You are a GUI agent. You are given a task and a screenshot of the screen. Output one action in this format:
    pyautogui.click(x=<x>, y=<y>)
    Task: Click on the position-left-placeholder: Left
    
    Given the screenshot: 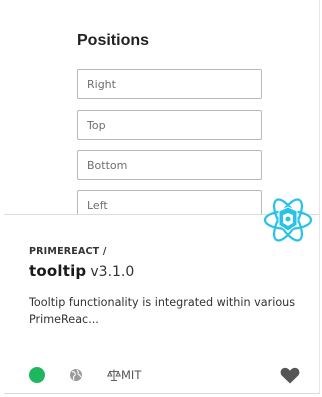 What is the action you would take?
    pyautogui.click(x=97, y=205)
    